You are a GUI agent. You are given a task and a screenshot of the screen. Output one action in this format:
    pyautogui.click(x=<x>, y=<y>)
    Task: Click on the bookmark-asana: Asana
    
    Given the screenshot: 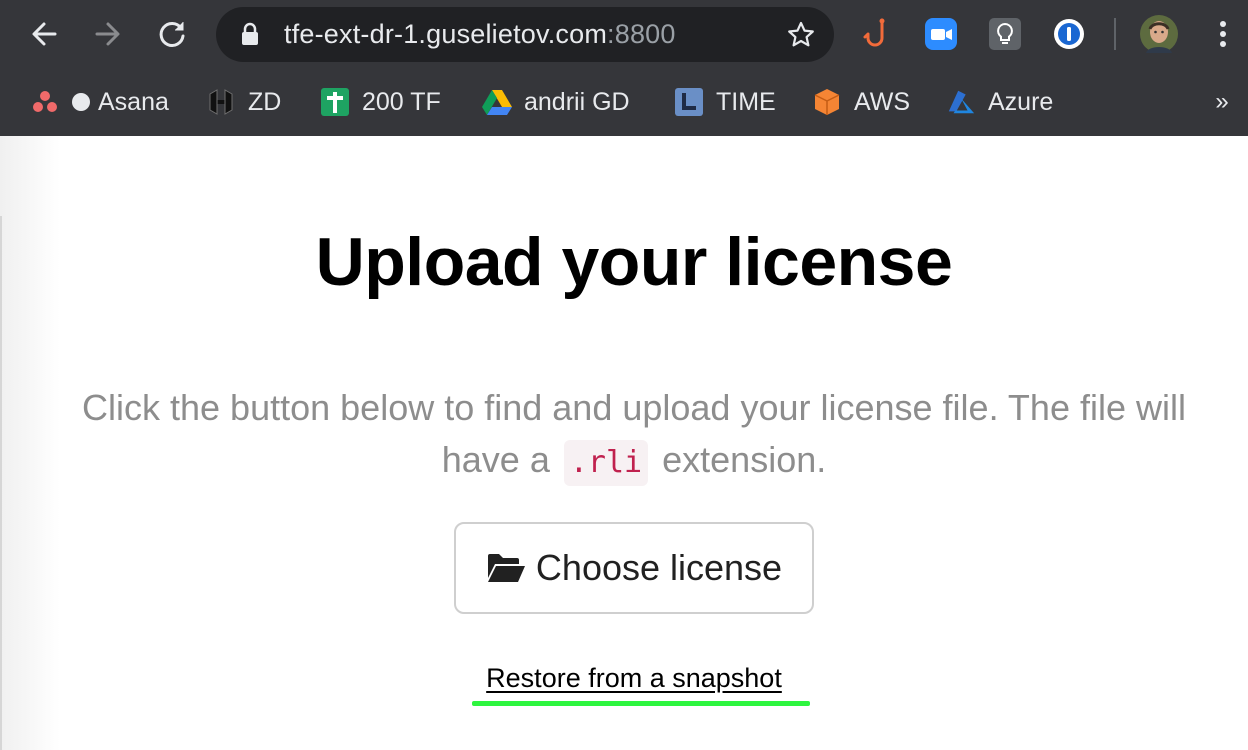 What is the action you would take?
    pyautogui.click(x=99, y=102)
    